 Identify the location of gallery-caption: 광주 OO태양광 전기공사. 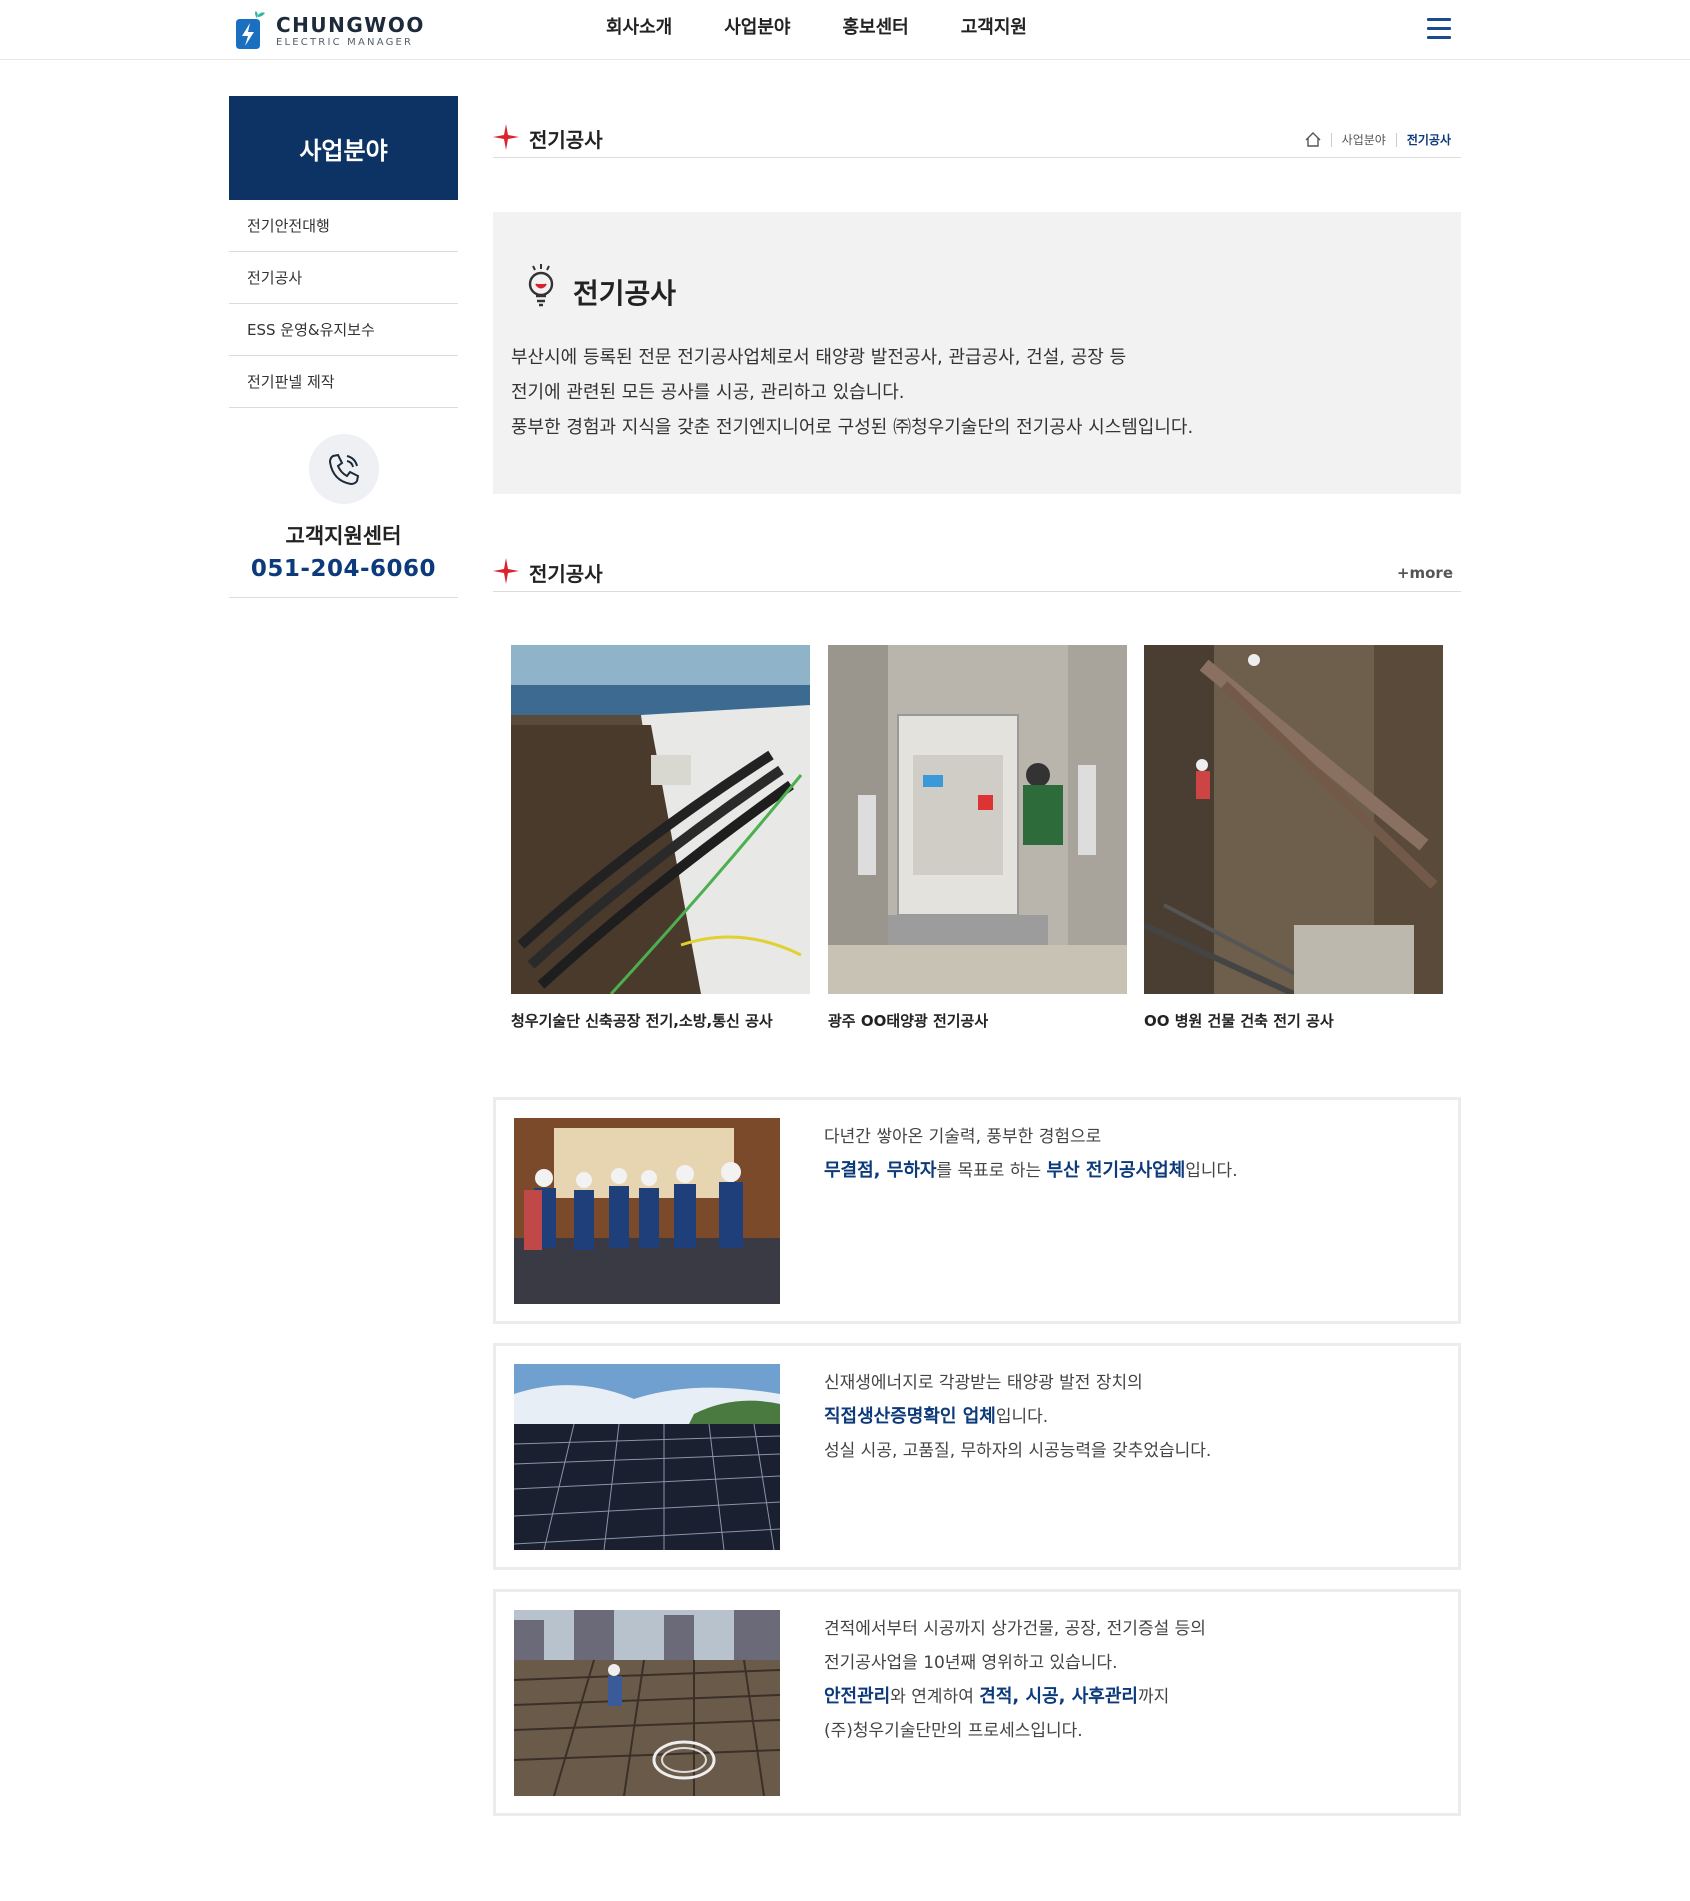
(908, 1021).